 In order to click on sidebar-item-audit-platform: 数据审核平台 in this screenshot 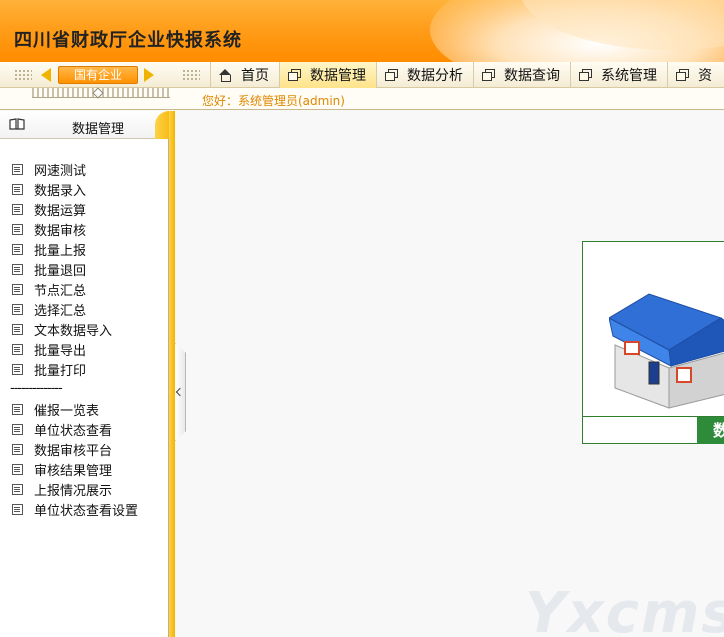, I will do `click(82, 449)`.